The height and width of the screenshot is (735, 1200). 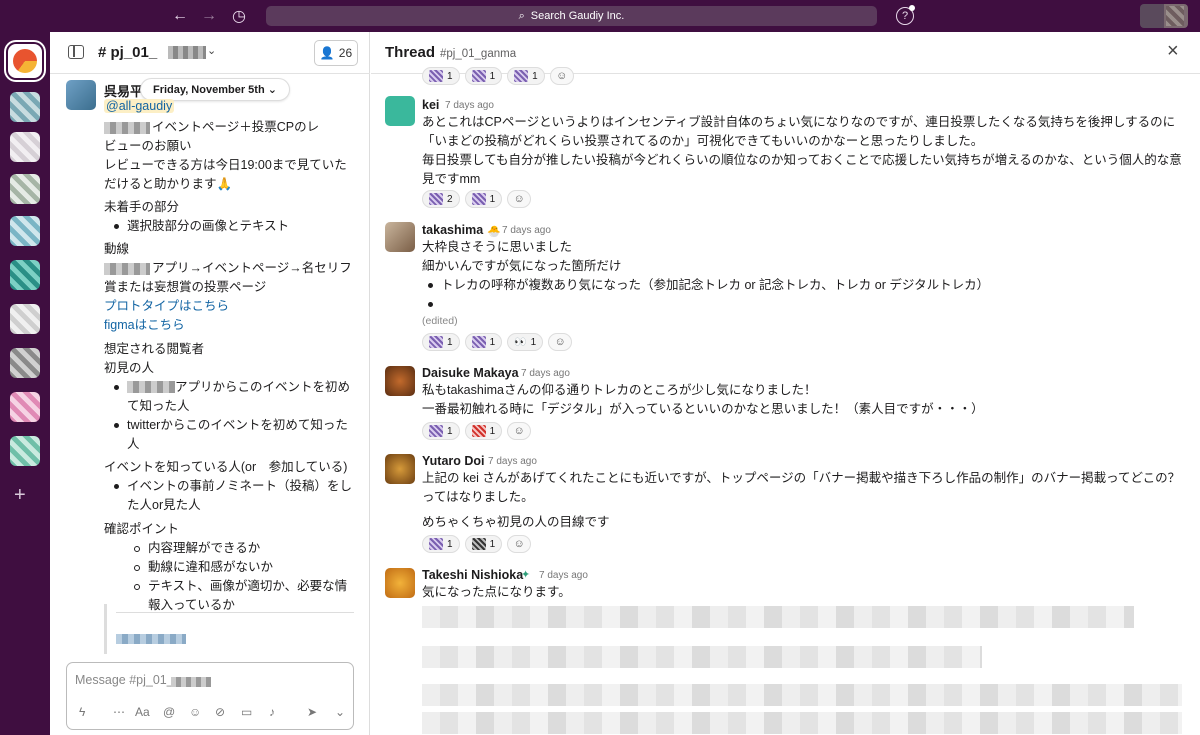 I want to click on list-item: twitterからこのイベントを初めて知った, so click(x=231, y=425).